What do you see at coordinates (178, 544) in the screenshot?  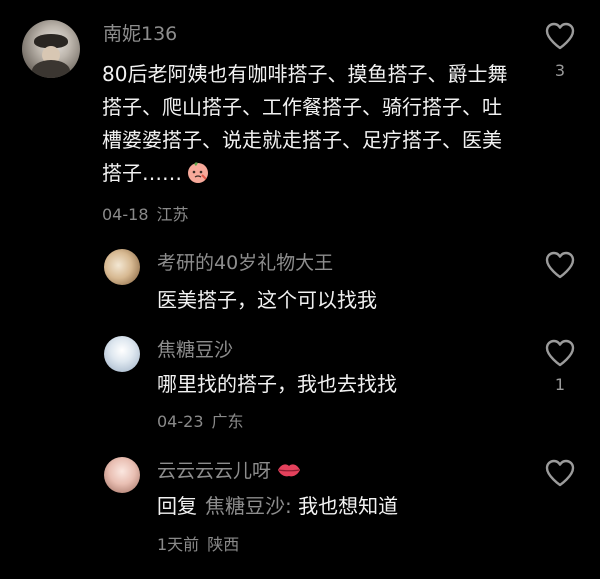 I see `reply-date: 1天前` at bounding box center [178, 544].